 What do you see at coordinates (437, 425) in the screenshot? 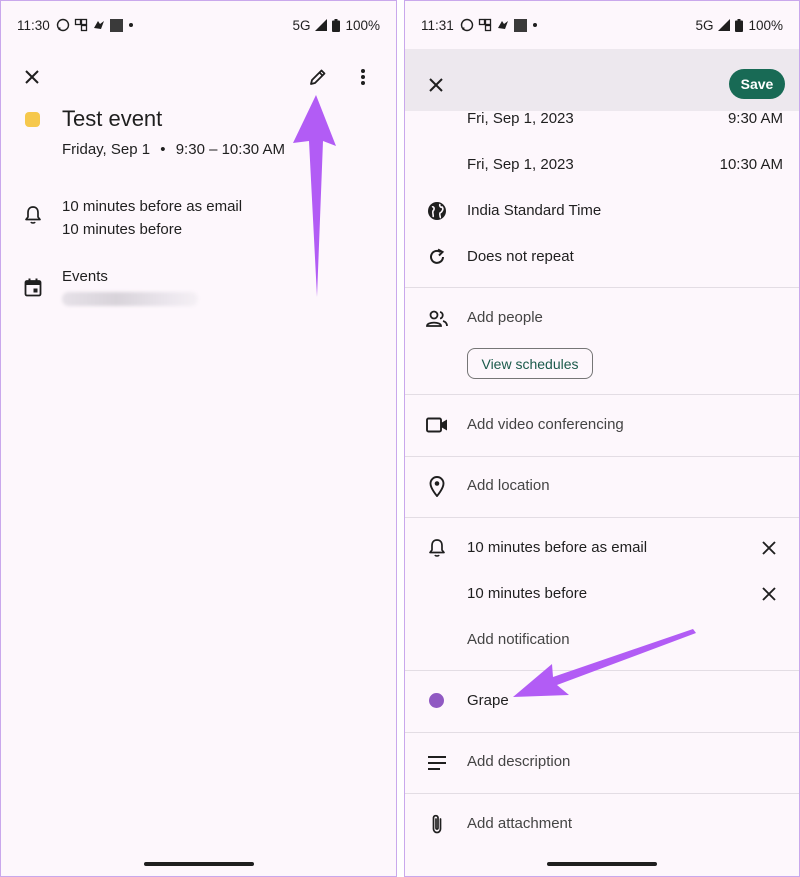
I see `video-camera-icon` at bounding box center [437, 425].